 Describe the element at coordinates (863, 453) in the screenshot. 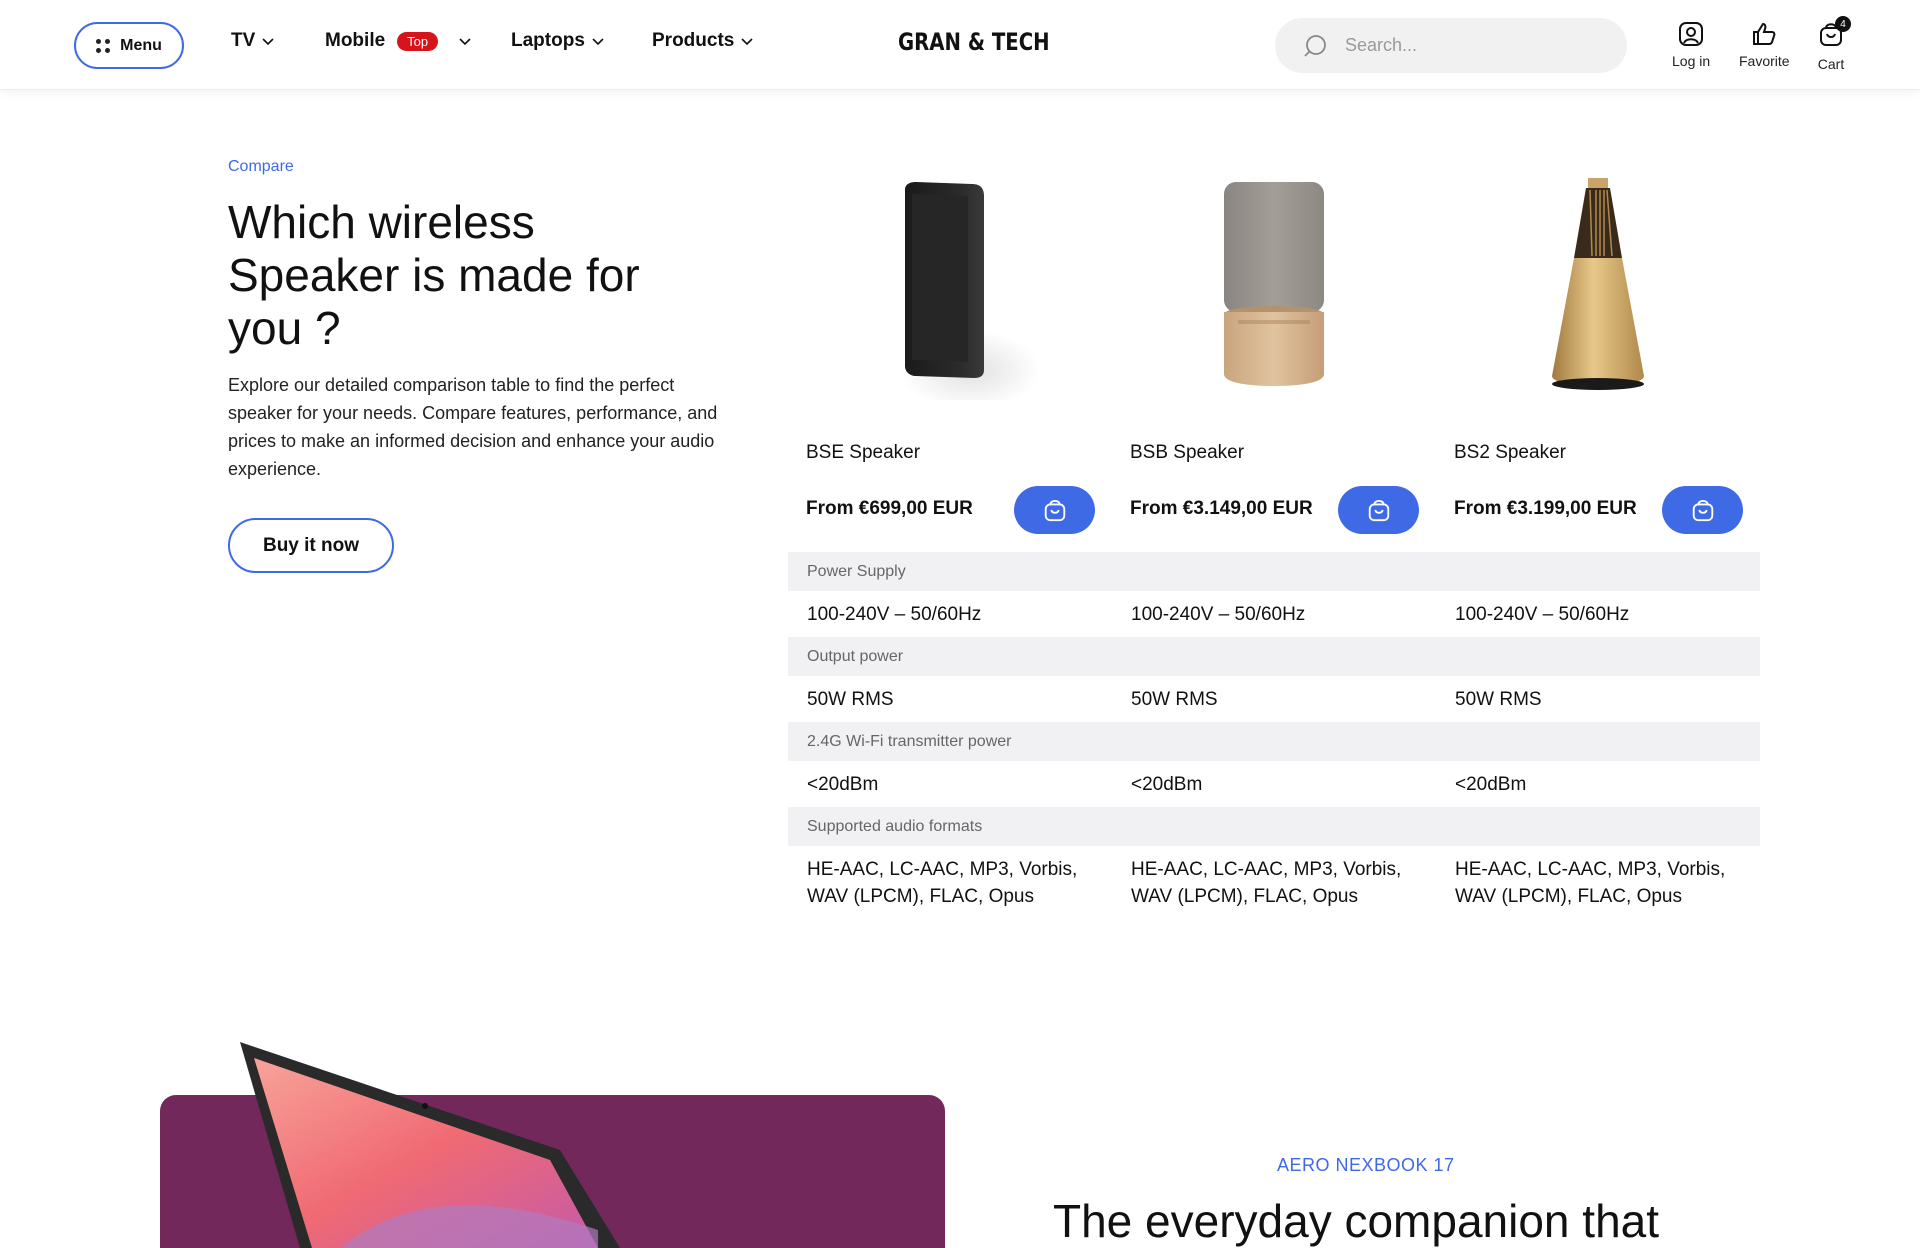

I see `product-name: BSE Speaker` at that location.